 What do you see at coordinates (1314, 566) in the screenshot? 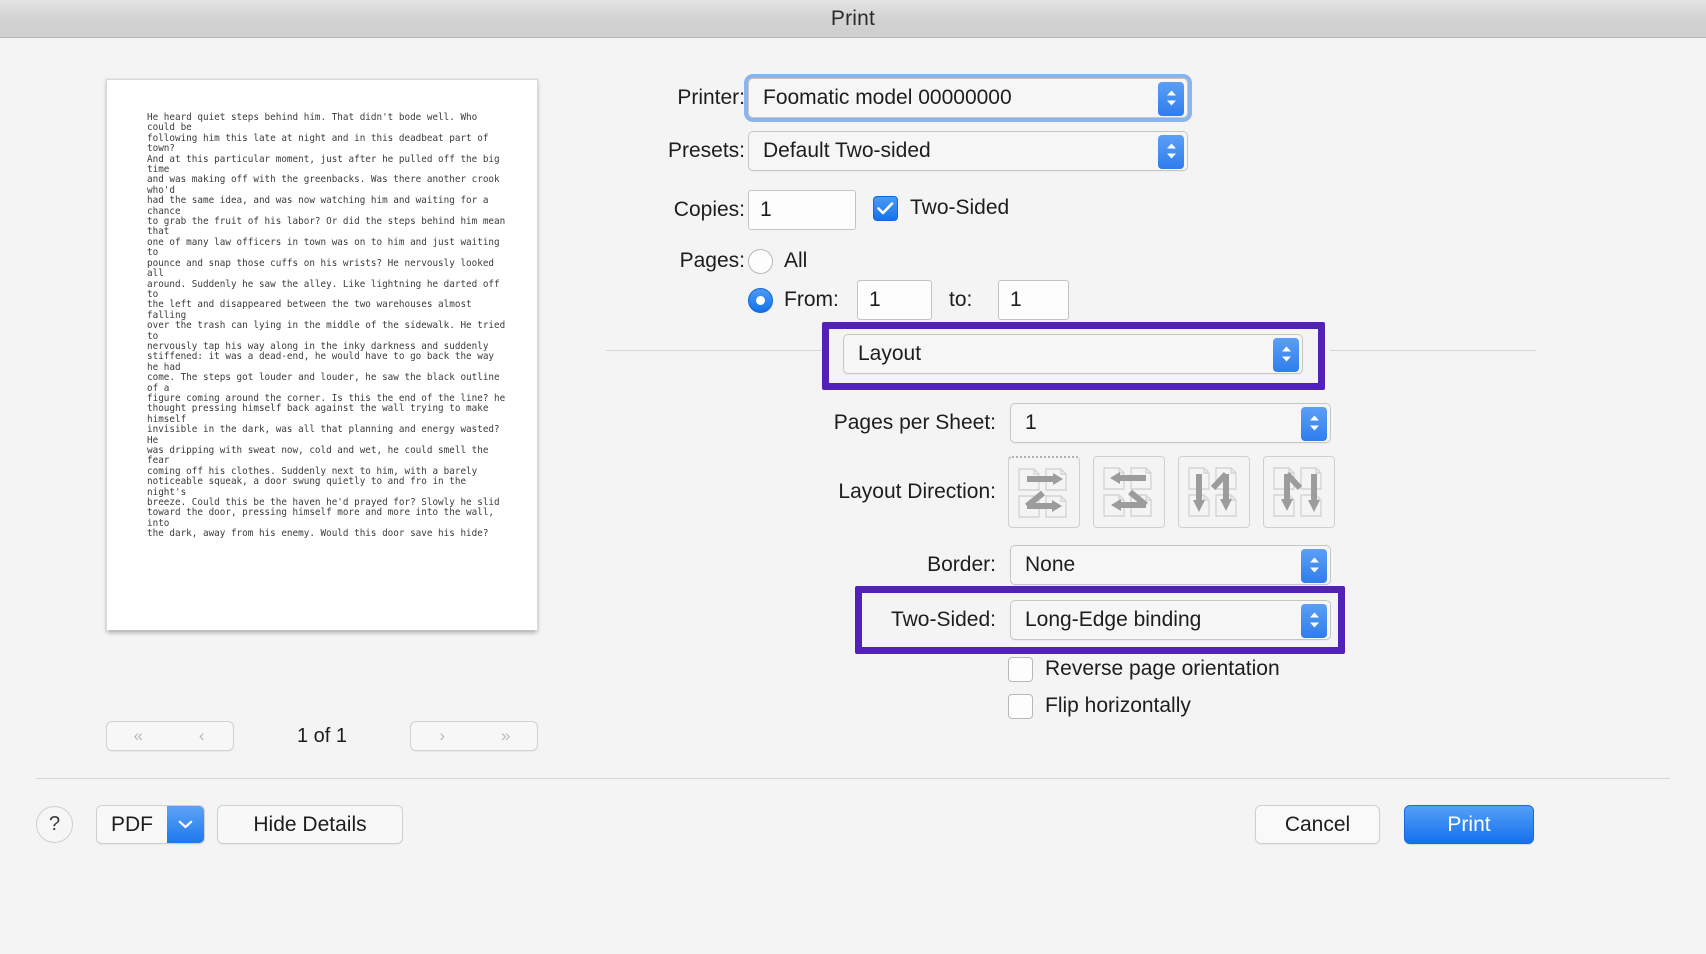
I see `border-stepper-icon` at bounding box center [1314, 566].